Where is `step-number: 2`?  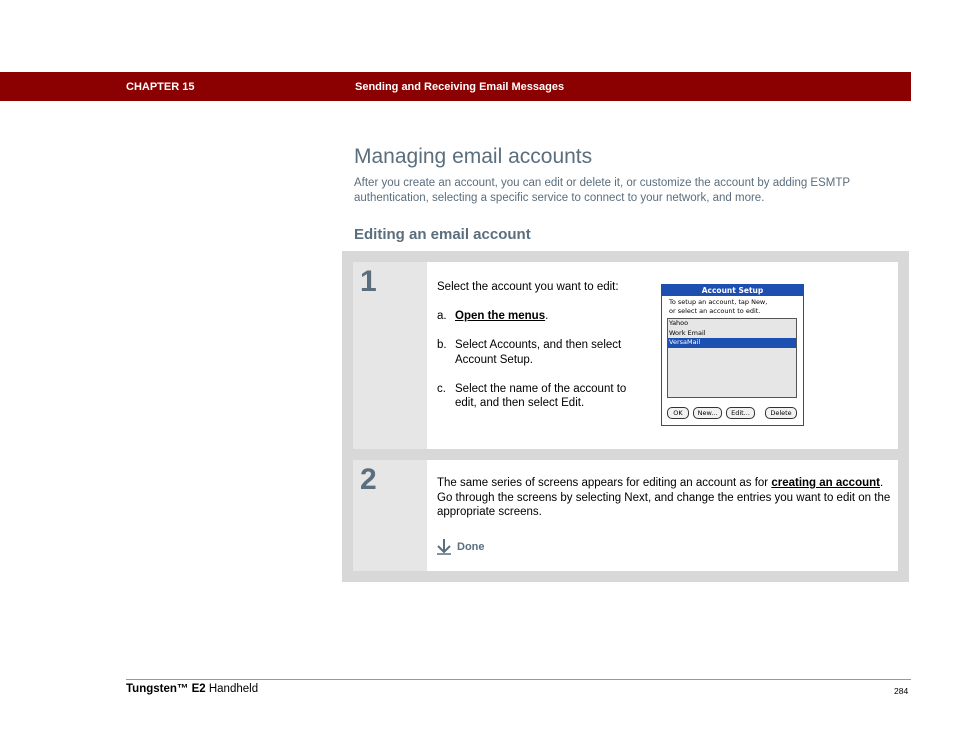
step-number: 2 is located at coordinates (368, 479).